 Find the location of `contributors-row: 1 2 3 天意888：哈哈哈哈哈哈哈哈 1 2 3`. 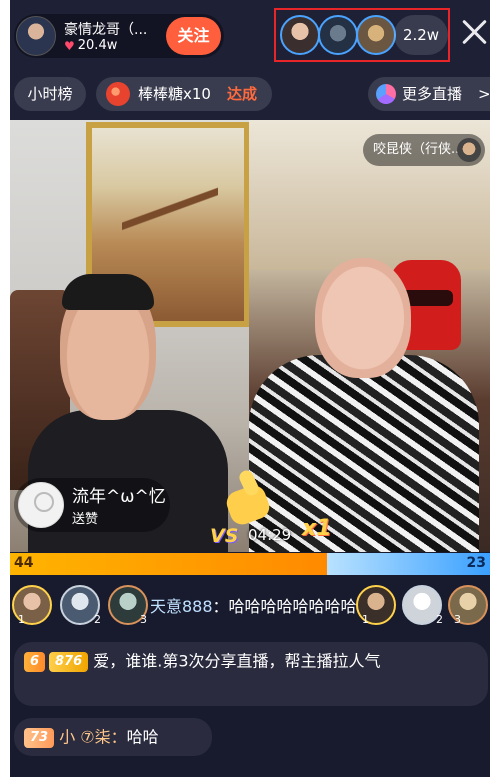

contributors-row: 1 2 3 天意888：哈哈哈哈哈哈哈哈 1 2 3 is located at coordinates (250, 604).